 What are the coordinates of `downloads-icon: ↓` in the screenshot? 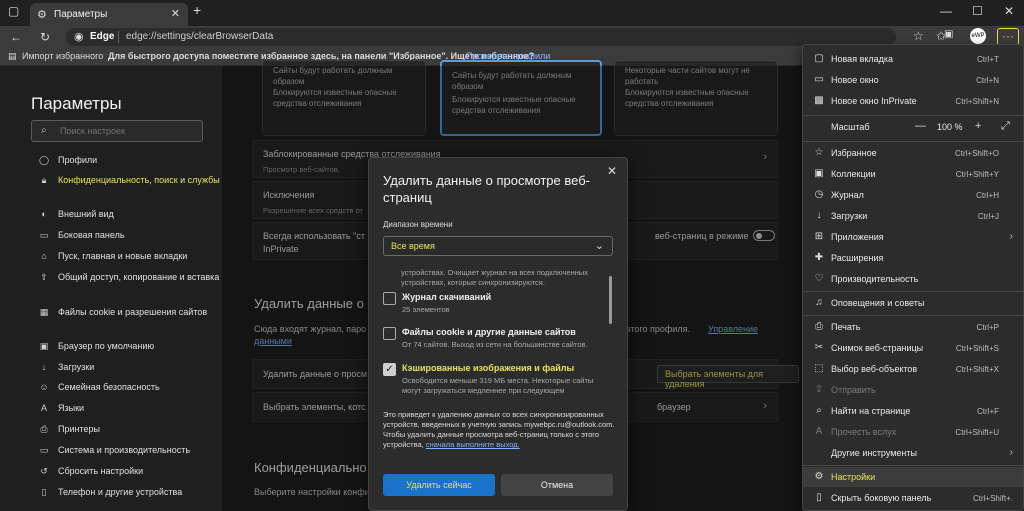 It's located at (819, 215).